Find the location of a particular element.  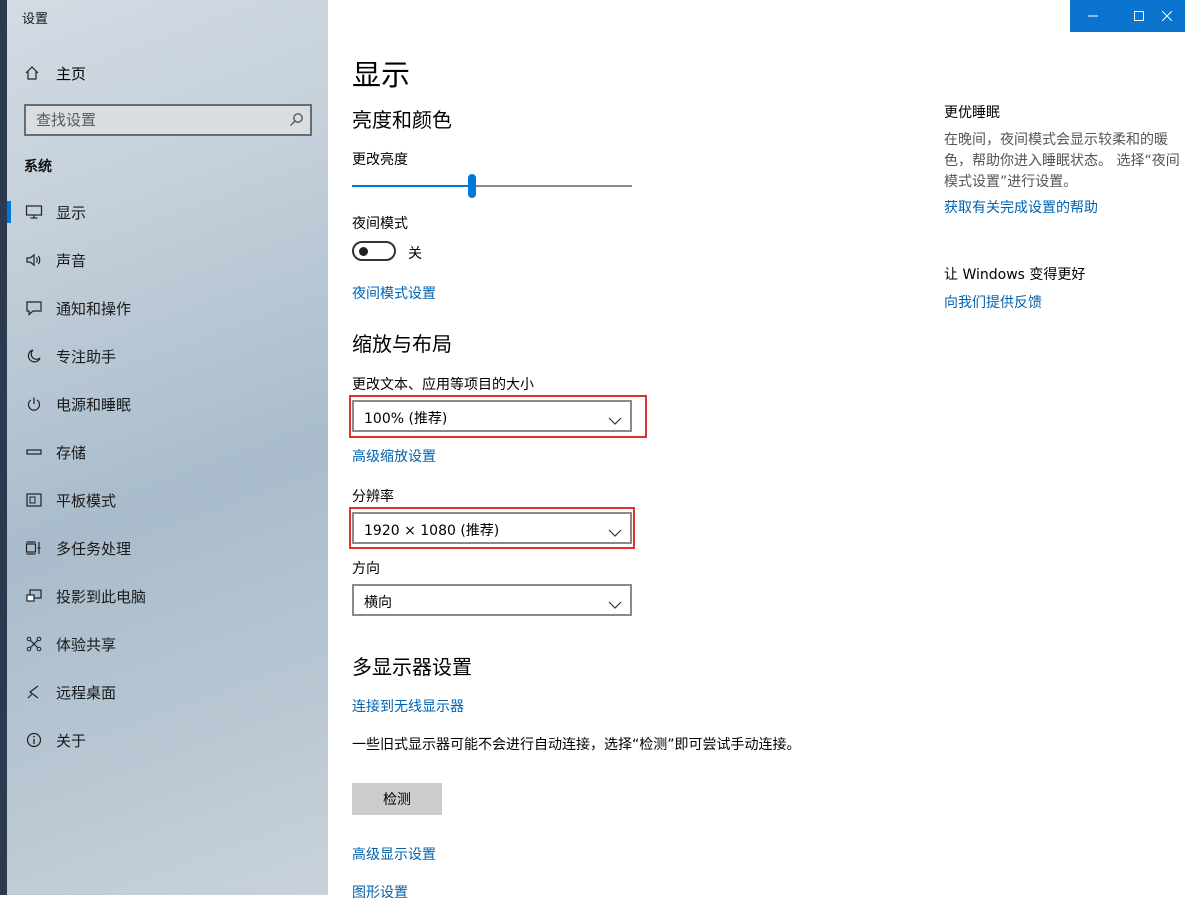

slider-track-empty is located at coordinates (552, 186).